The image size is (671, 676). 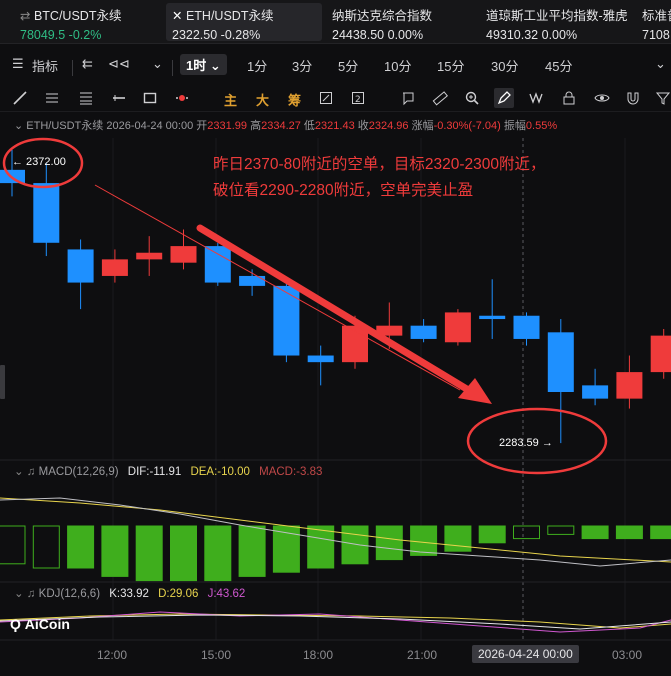 What do you see at coordinates (475, 391) in the screenshot?
I see `annotation-arrow-head` at bounding box center [475, 391].